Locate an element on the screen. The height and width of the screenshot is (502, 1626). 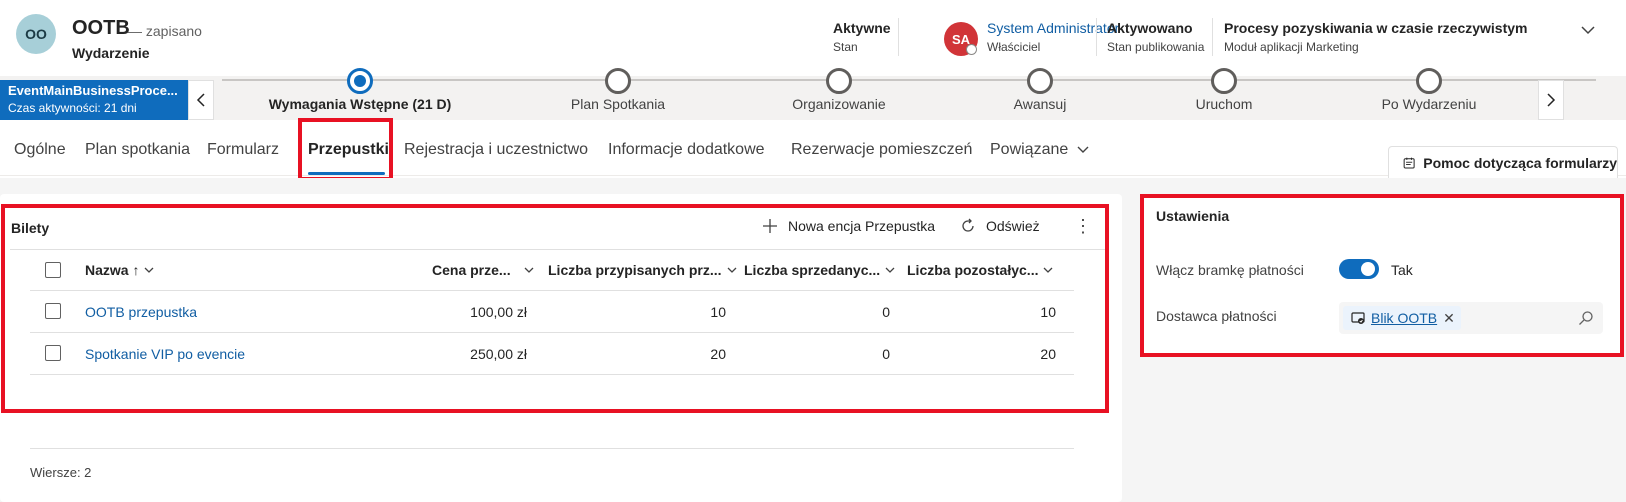
more-commands-icon: ⋮ is located at coordinates (1083, 226).